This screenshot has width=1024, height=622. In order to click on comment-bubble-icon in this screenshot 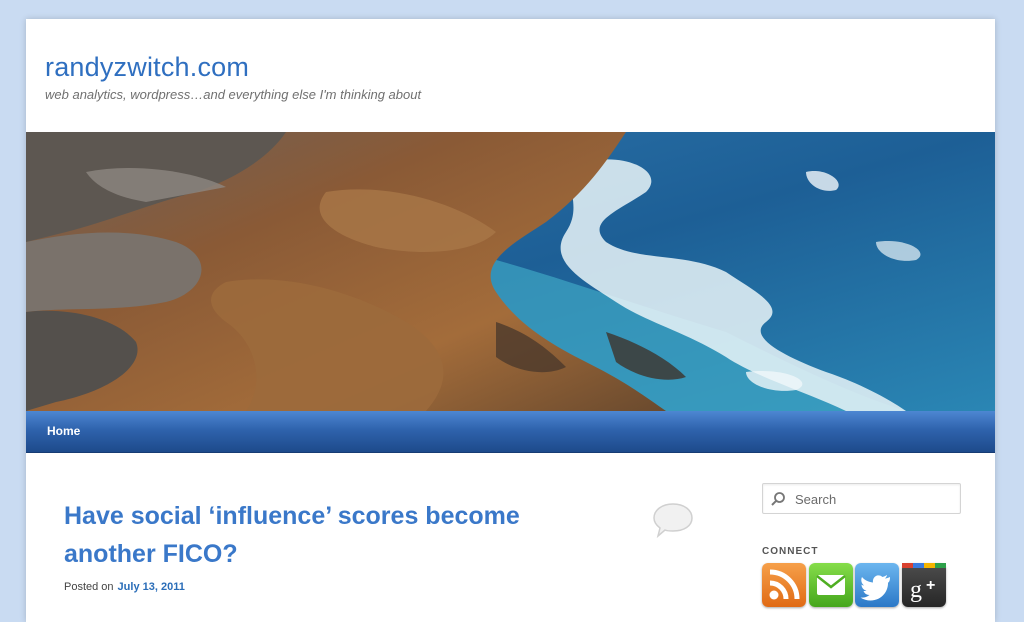, I will do `click(673, 520)`.